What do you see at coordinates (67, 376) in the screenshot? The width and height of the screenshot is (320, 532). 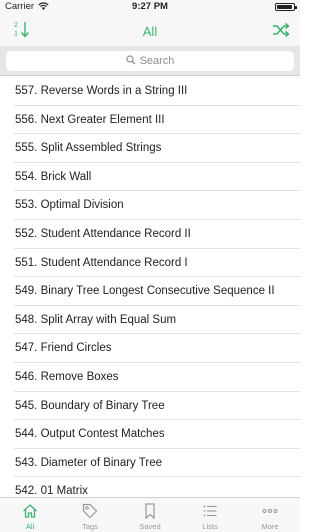 I see `problem-title: 546. Remove Boxes` at bounding box center [67, 376].